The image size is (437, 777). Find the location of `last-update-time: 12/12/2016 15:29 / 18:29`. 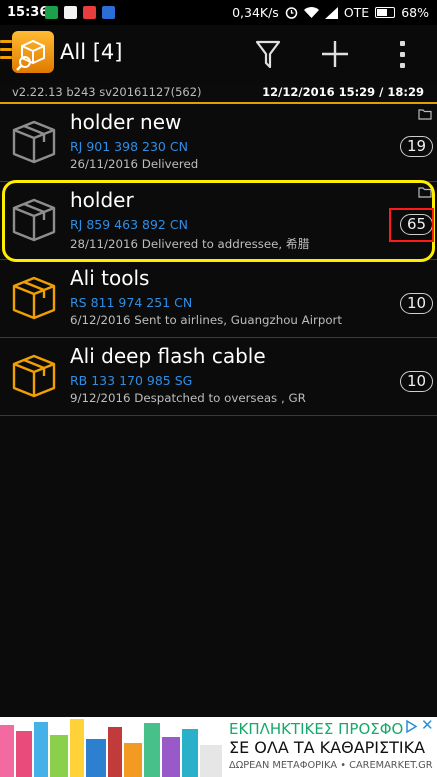

last-update-time: 12/12/2016 15:29 / 18:29 is located at coordinates (343, 92).